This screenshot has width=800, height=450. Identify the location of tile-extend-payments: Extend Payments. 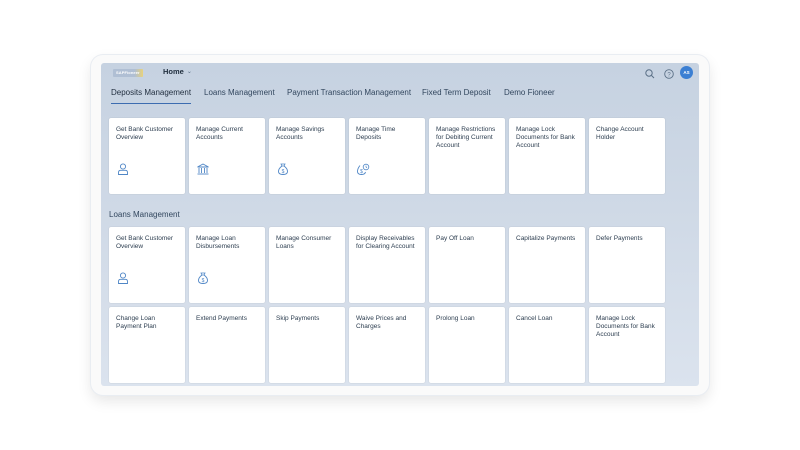
(227, 345).